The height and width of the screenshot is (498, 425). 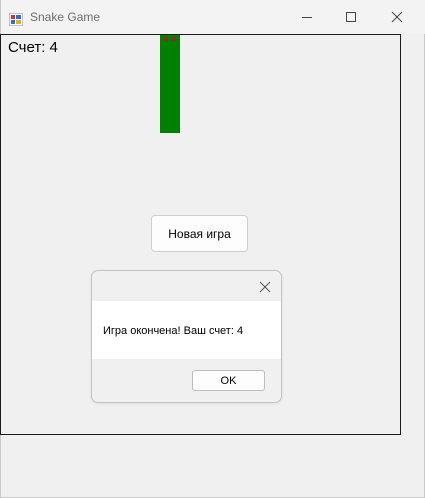 I want to click on ok-label: OK, so click(x=228, y=380).